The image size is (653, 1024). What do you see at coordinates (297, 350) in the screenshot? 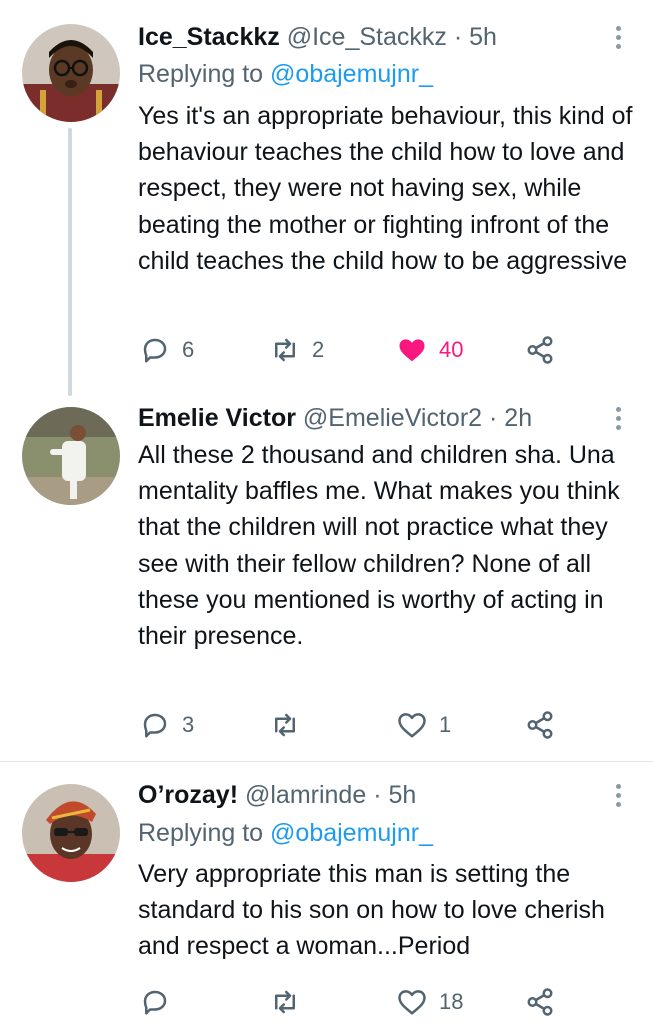
I see `retweet-button: 2` at bounding box center [297, 350].